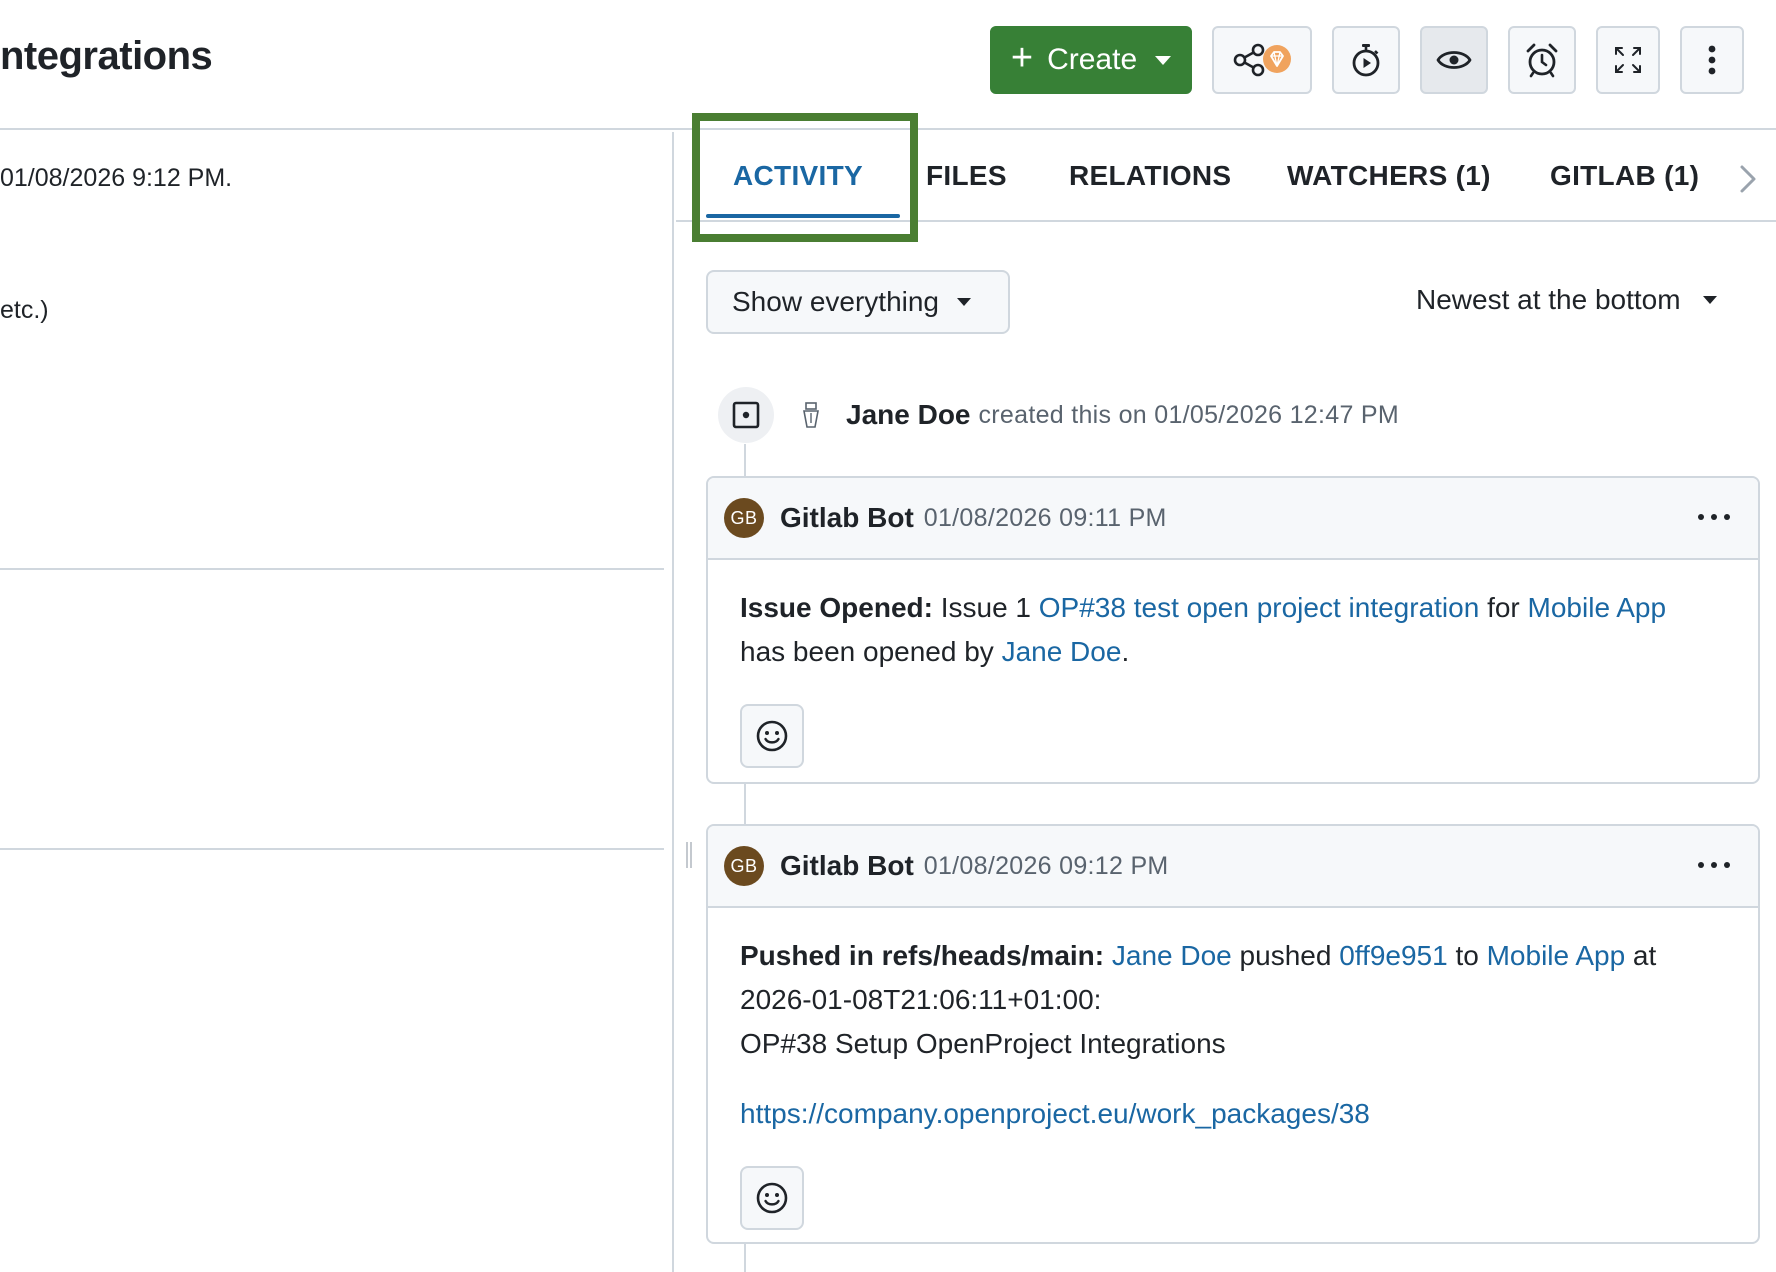  I want to click on share-button, so click(1262, 60).